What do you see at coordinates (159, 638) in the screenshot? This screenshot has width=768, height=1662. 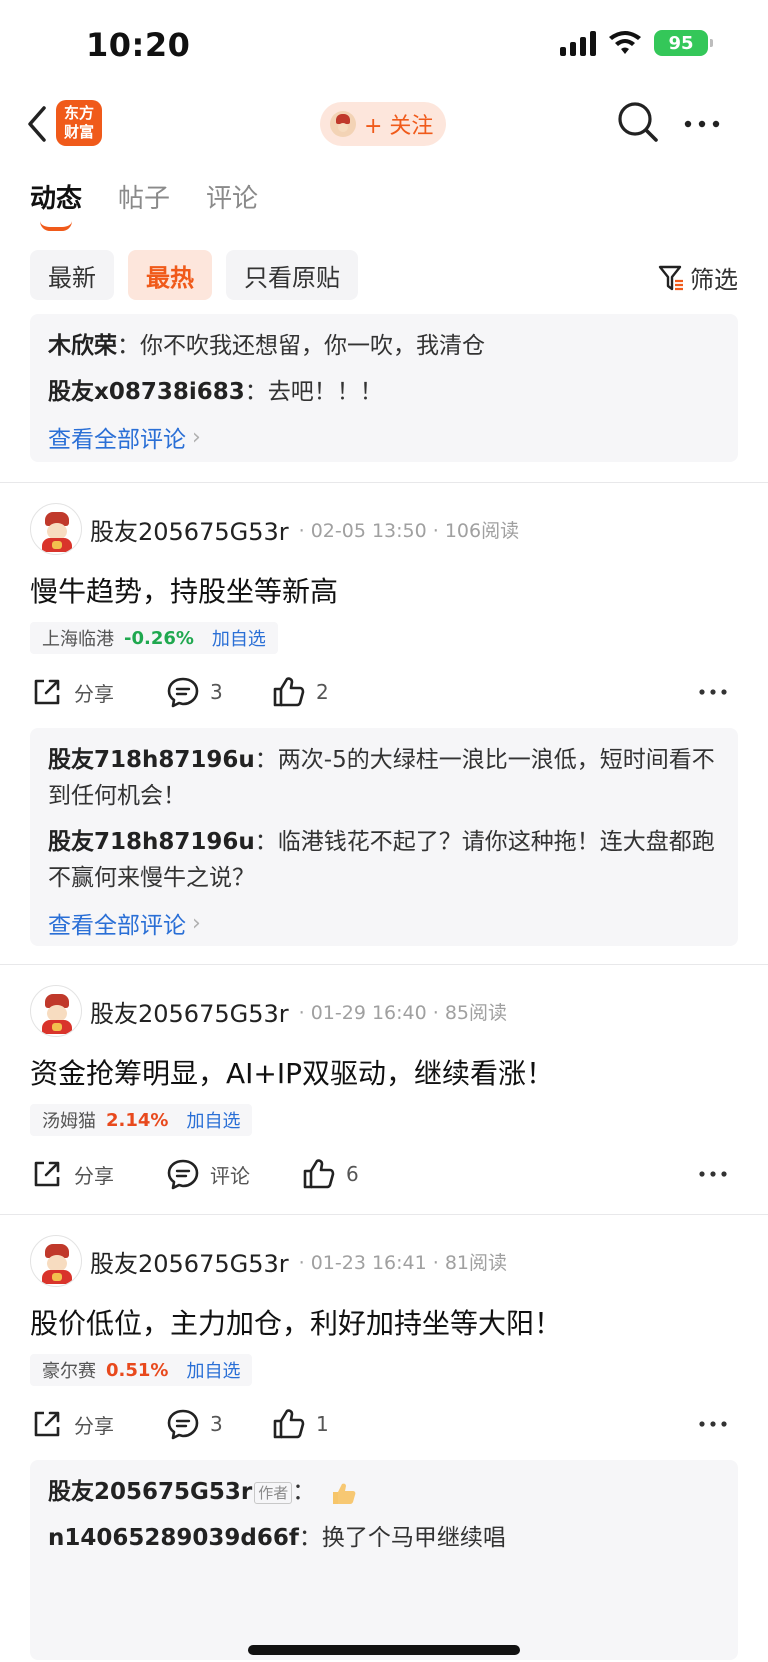 I see `stock-change: -0.26%` at bounding box center [159, 638].